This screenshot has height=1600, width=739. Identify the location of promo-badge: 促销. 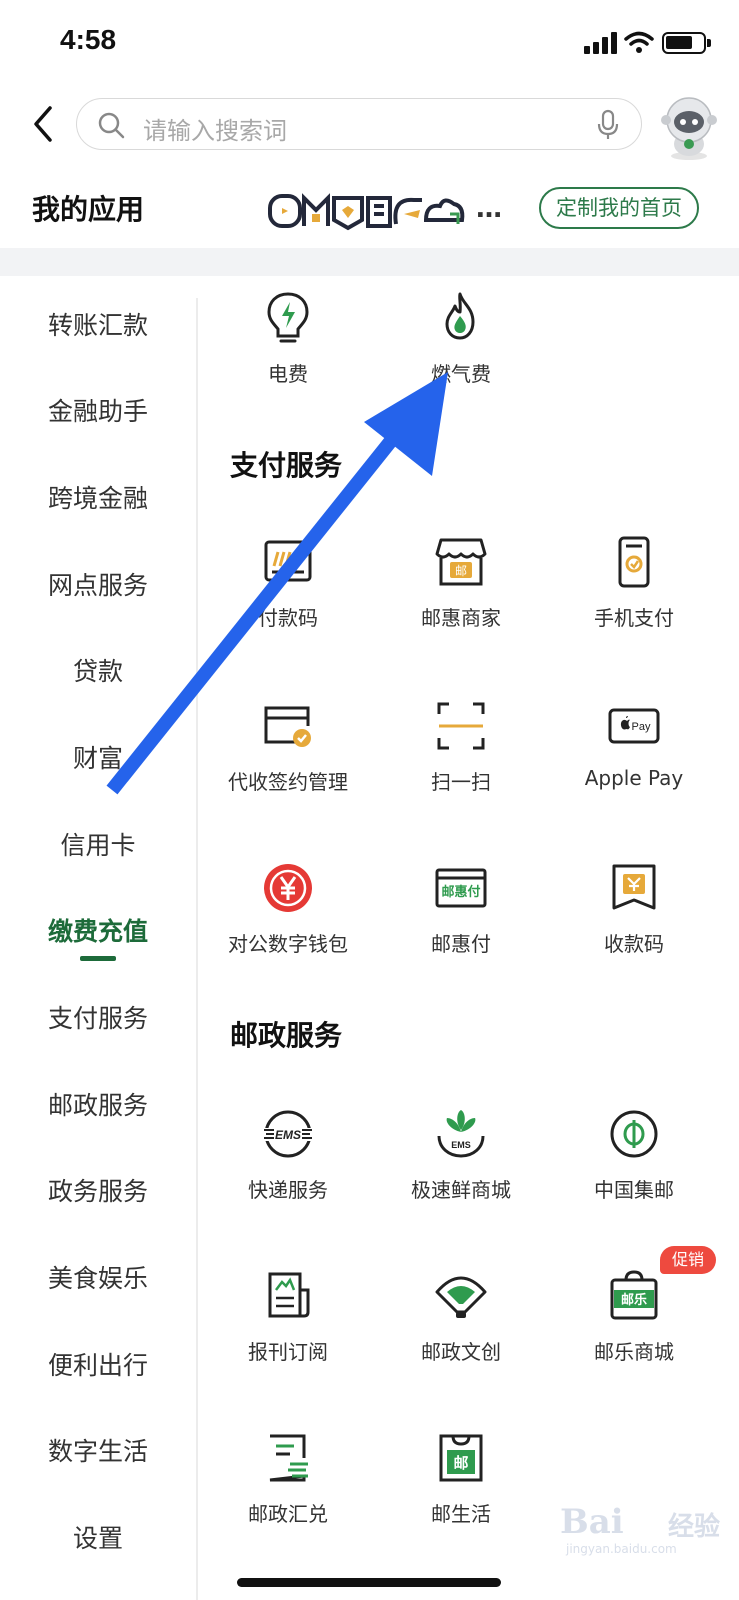
(688, 1260).